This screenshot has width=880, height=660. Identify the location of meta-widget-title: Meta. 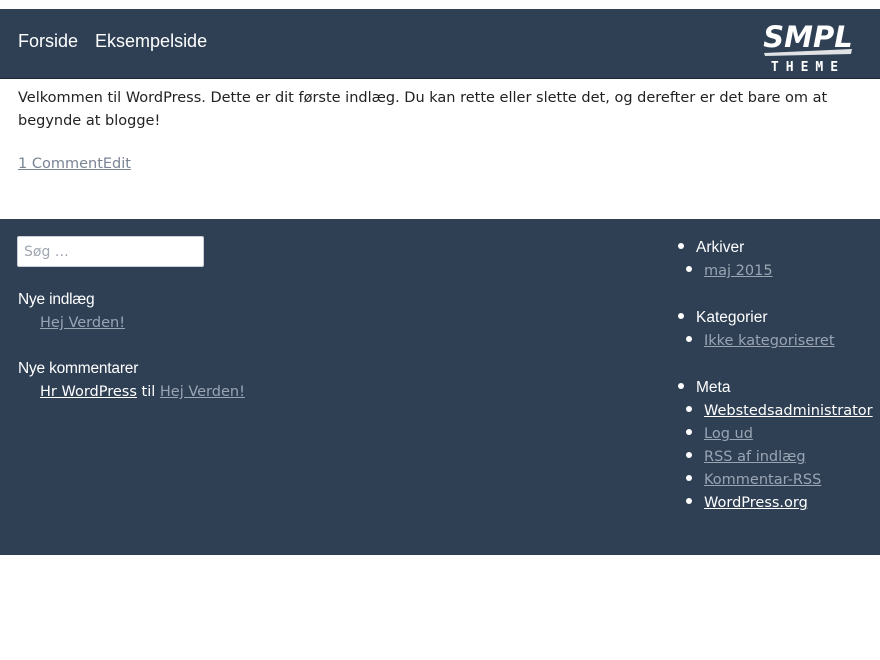
(704, 388).